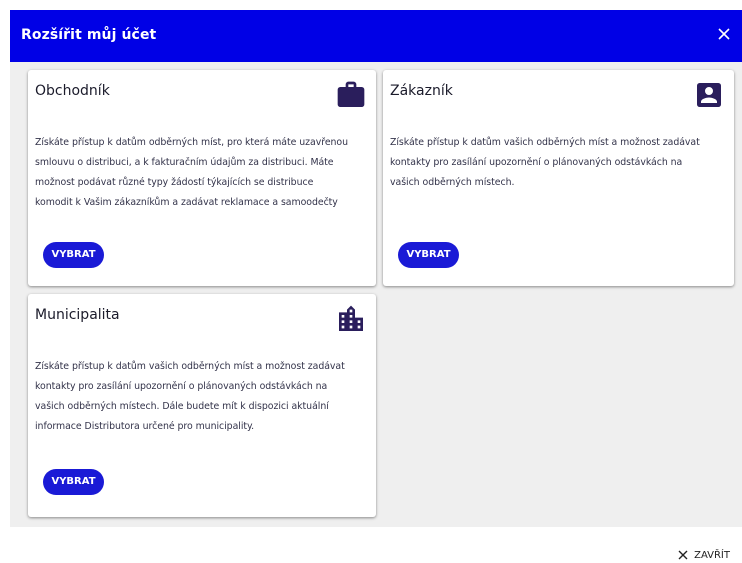 This screenshot has width=742, height=563. What do you see at coordinates (77, 315) in the screenshot?
I see `card-title: Municipalita` at bounding box center [77, 315].